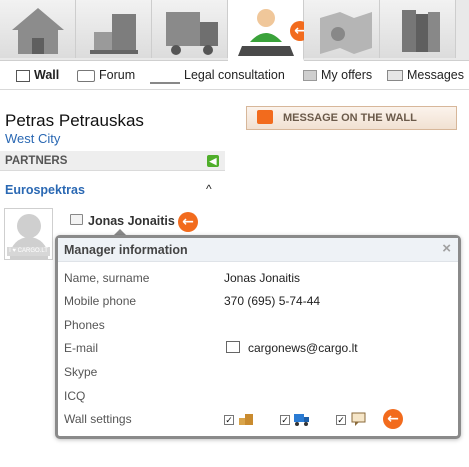 This screenshot has width=469, height=467. Describe the element at coordinates (98, 419) in the screenshot. I see `label-wall-settings: Wall settings` at that location.